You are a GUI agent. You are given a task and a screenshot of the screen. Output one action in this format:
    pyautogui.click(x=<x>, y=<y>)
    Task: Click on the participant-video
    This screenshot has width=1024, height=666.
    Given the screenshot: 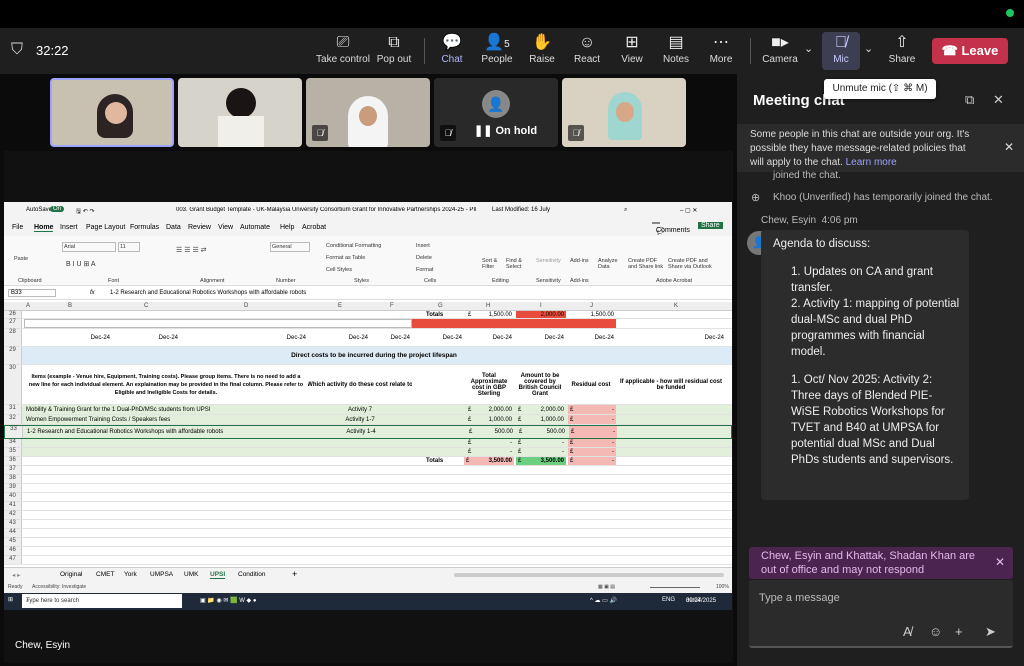 What is the action you would take?
    pyautogui.click(x=112, y=112)
    